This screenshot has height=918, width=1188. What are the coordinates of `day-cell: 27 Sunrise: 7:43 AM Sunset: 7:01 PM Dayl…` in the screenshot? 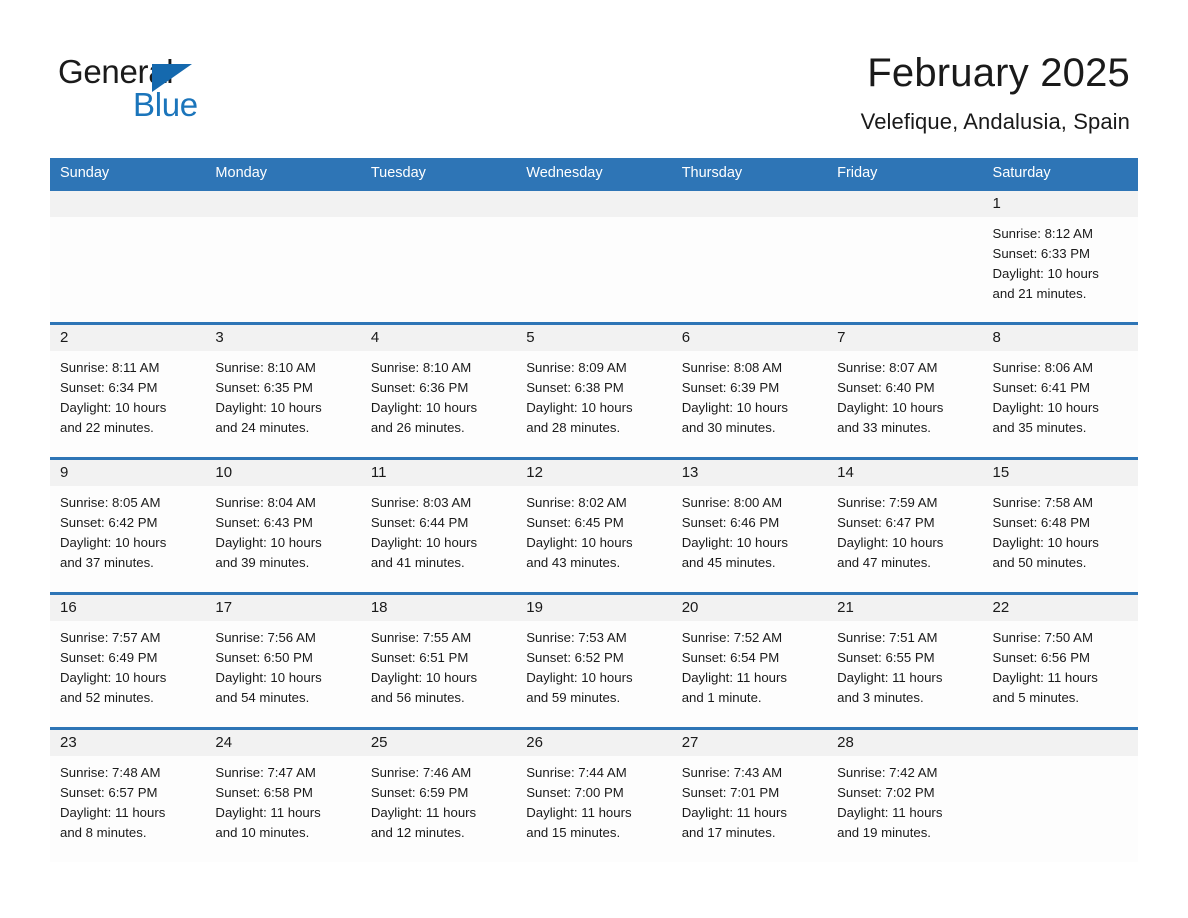 It's located at (749, 796).